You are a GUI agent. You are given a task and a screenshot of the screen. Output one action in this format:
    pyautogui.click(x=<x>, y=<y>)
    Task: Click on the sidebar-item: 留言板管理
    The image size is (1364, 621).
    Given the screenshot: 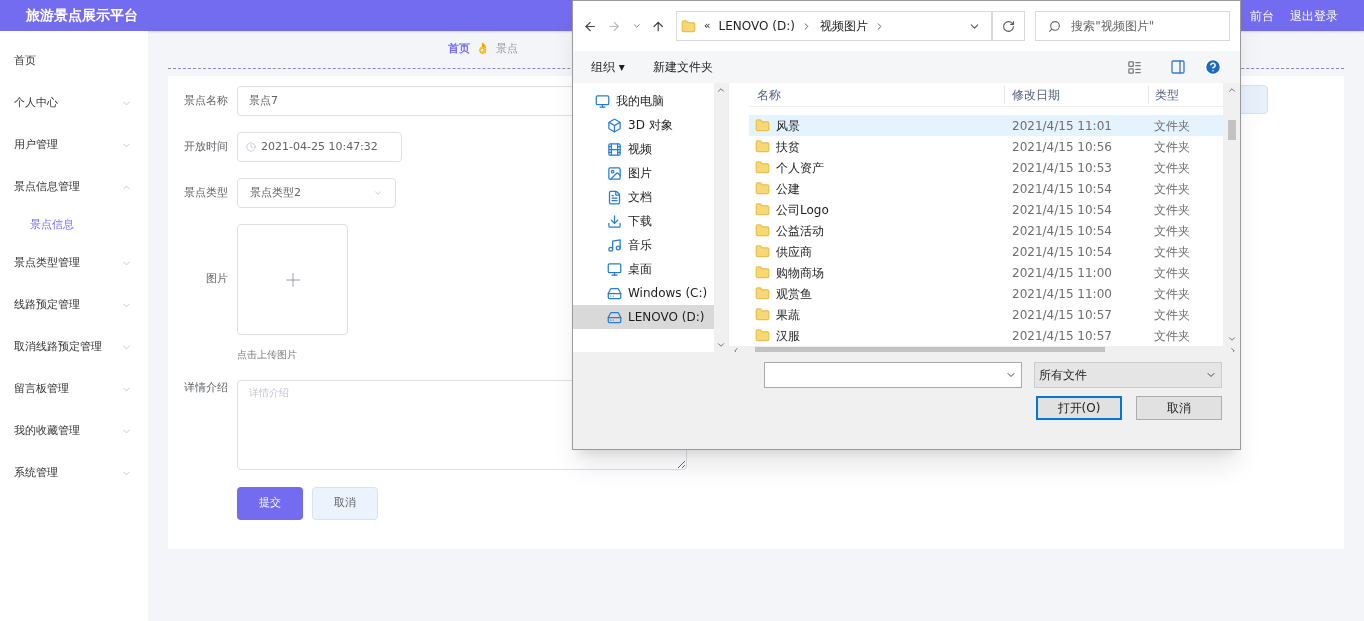 What is the action you would take?
    pyautogui.click(x=74, y=389)
    